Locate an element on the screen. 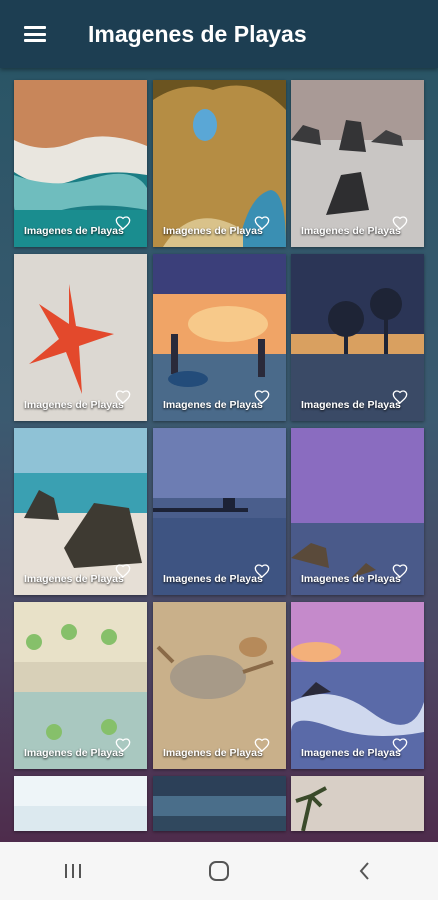 This screenshot has height=900, width=438. hamburger-menu-icon is located at coordinates (35, 34).